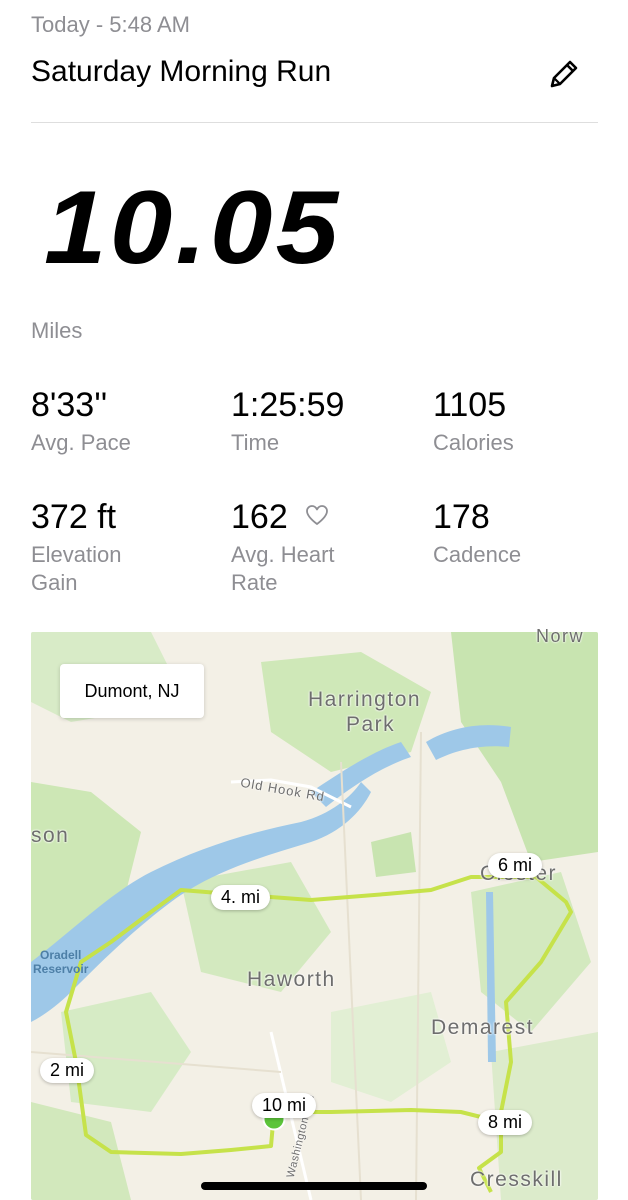  I want to click on map-label-reservoir: Reservoir, so click(61, 969).